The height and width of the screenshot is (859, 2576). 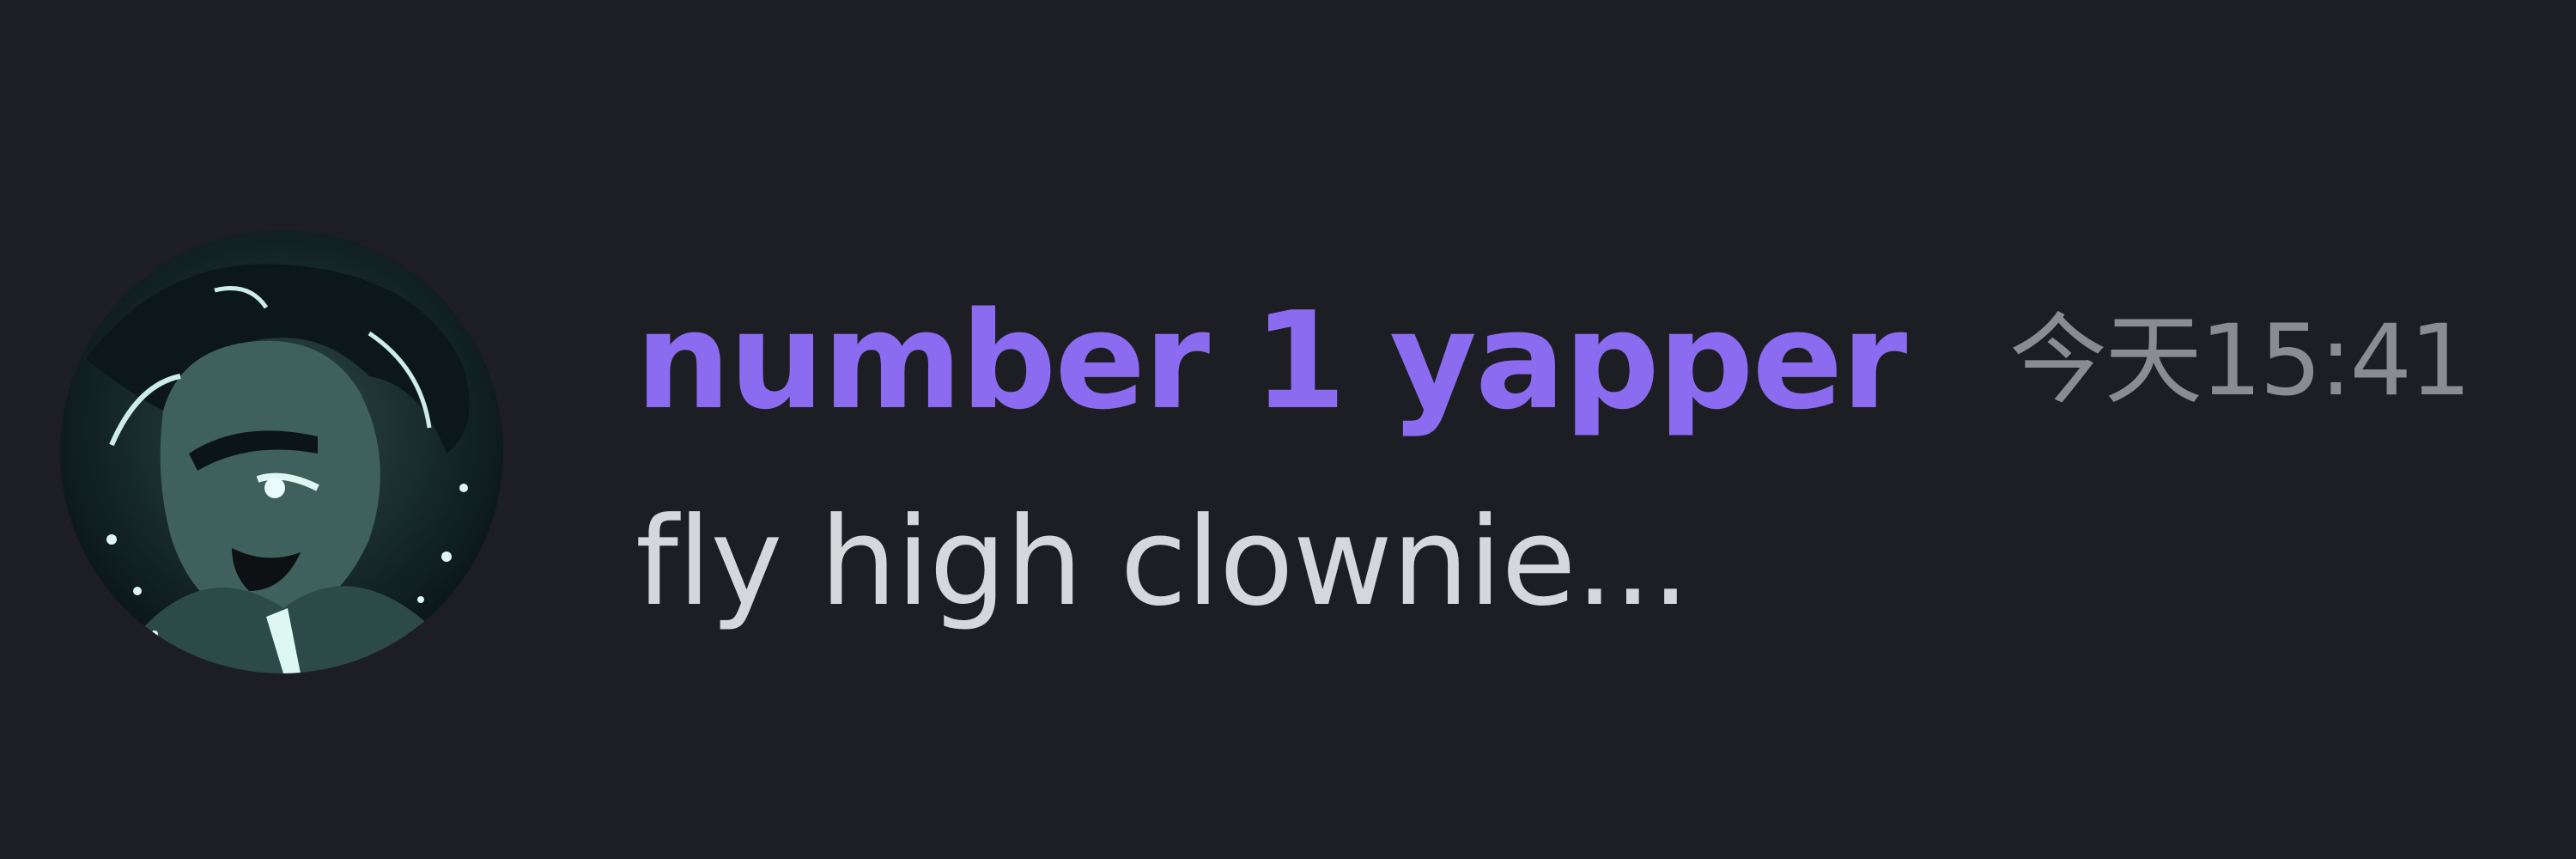 What do you see at coordinates (2240, 361) in the screenshot?
I see `timestamp: 今天15:41` at bounding box center [2240, 361].